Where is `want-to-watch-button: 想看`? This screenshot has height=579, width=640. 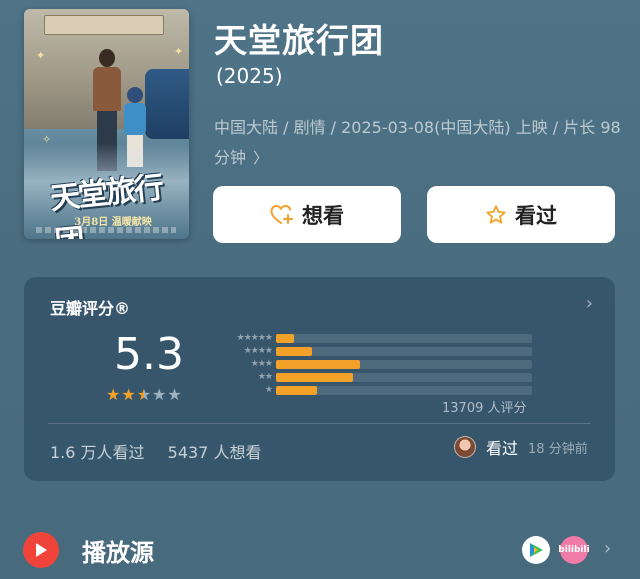 want-to-watch-button: 想看 is located at coordinates (307, 214).